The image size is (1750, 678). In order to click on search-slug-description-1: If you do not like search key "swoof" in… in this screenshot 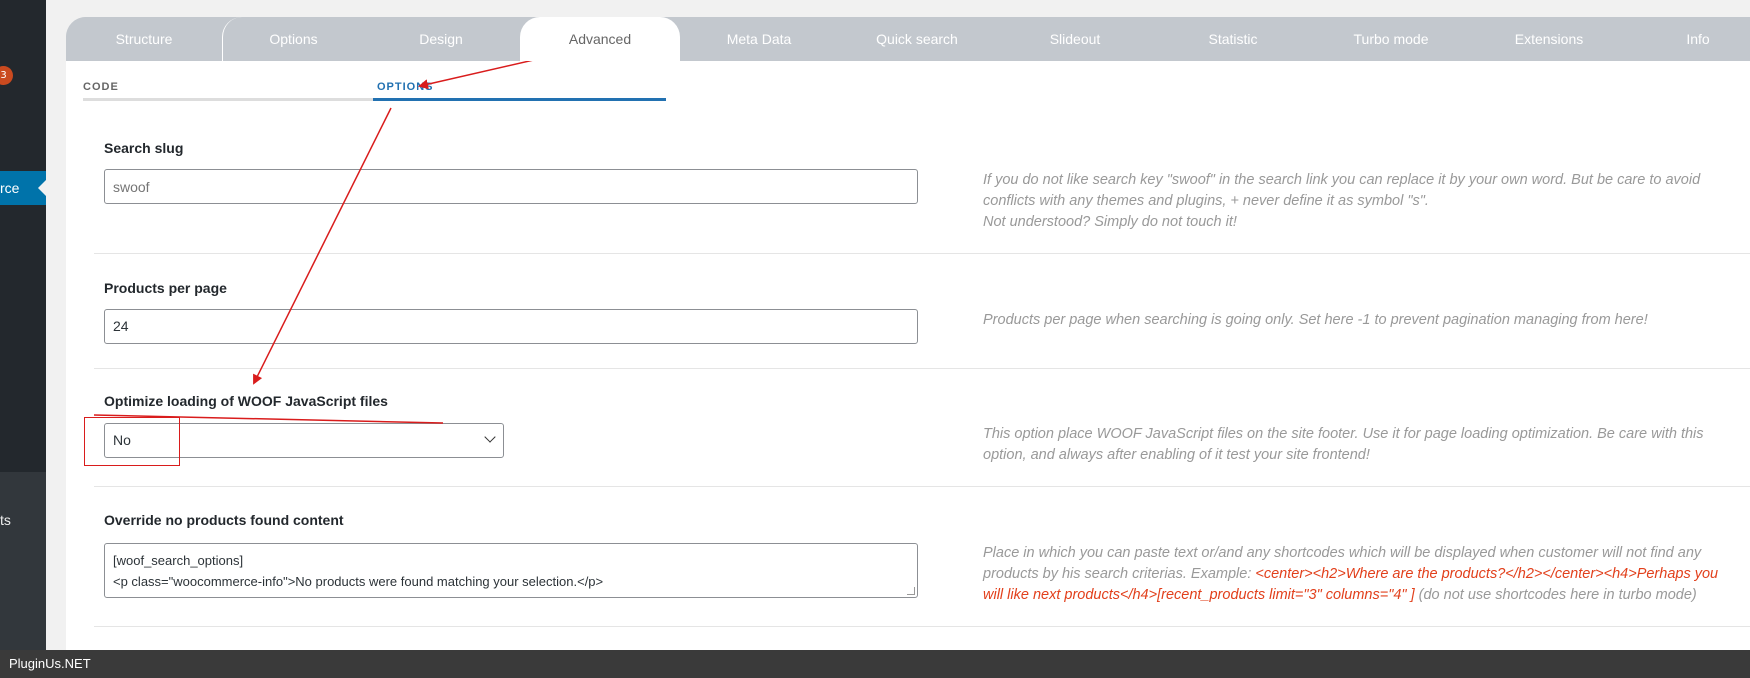, I will do `click(1342, 190)`.